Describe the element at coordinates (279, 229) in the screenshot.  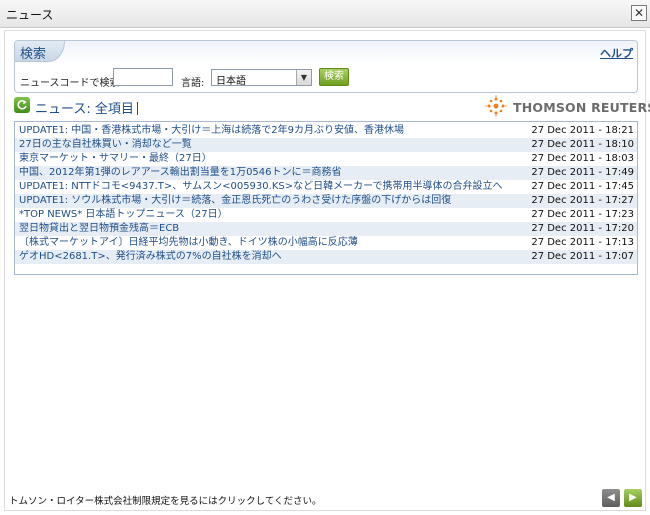
I see `news-headline: 翌日物貸出と翌日物預金残高＝ECB` at that location.